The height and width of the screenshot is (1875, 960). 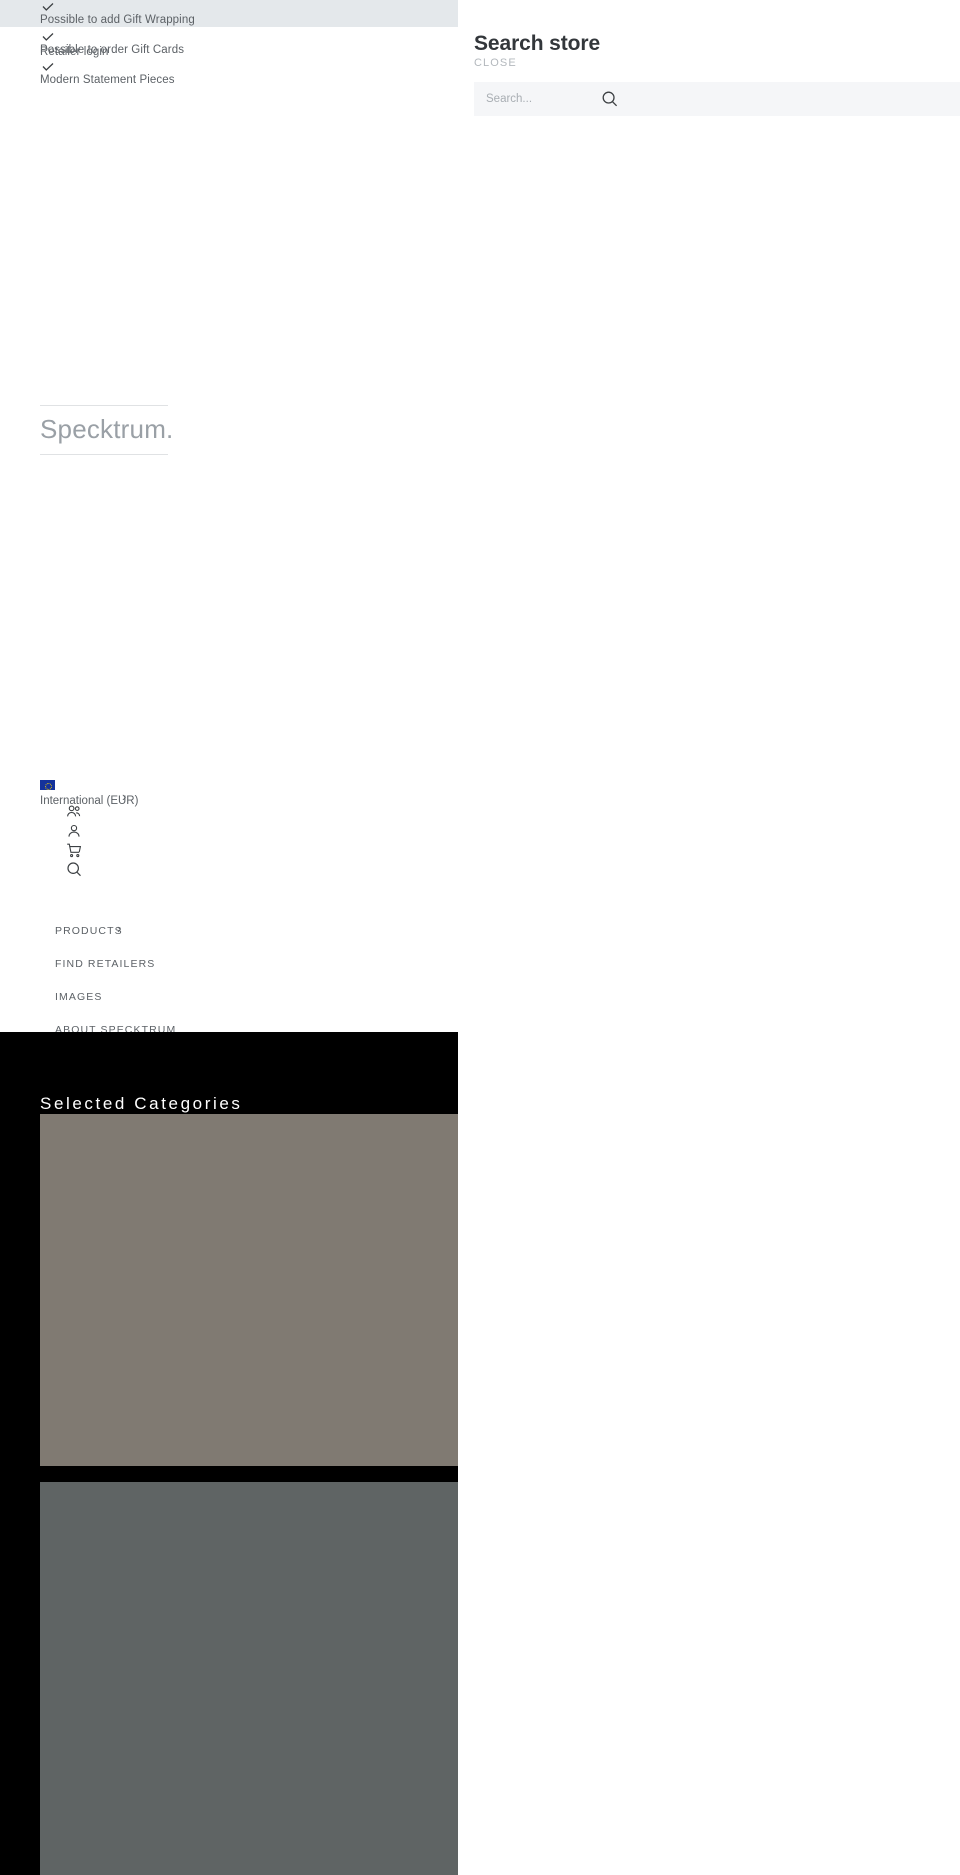 What do you see at coordinates (104, 454) in the screenshot?
I see `logo-rule-bottom` at bounding box center [104, 454].